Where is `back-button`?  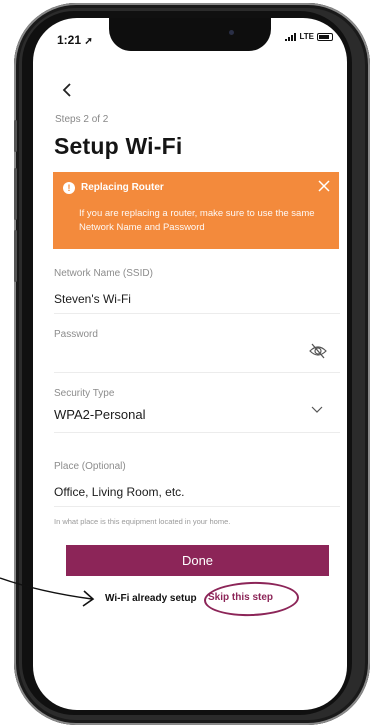
back-button is located at coordinates (67, 90).